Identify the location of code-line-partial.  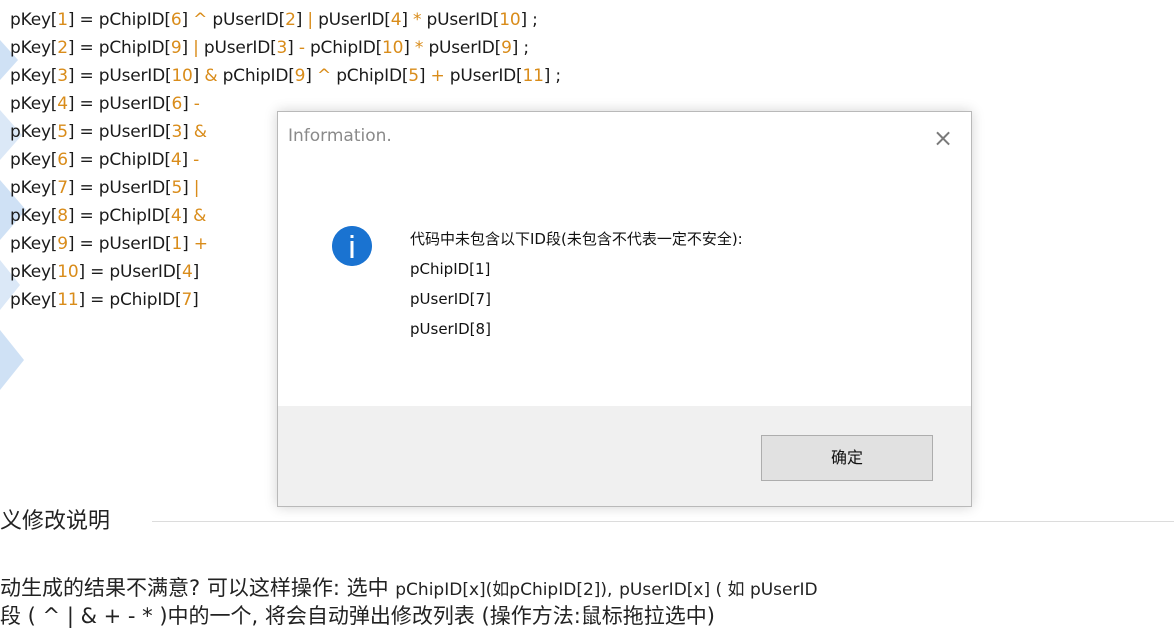
(2, 6).